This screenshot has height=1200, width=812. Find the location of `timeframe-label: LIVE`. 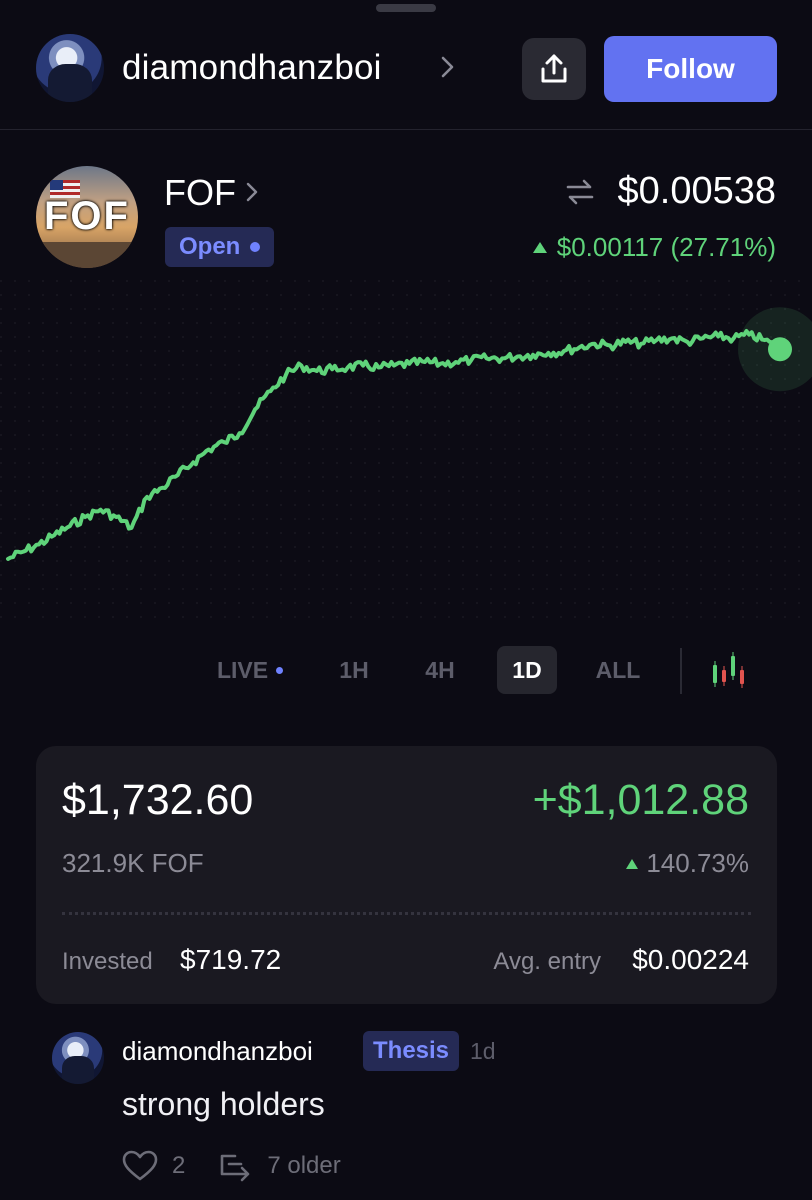

timeframe-label: LIVE is located at coordinates (242, 669).